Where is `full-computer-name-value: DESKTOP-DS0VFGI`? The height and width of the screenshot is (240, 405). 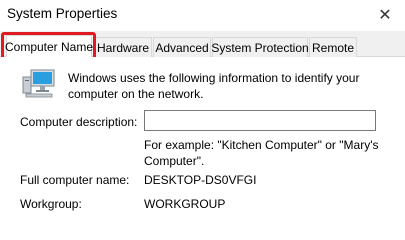 full-computer-name-value: DESKTOP-DS0VFGI is located at coordinates (200, 180).